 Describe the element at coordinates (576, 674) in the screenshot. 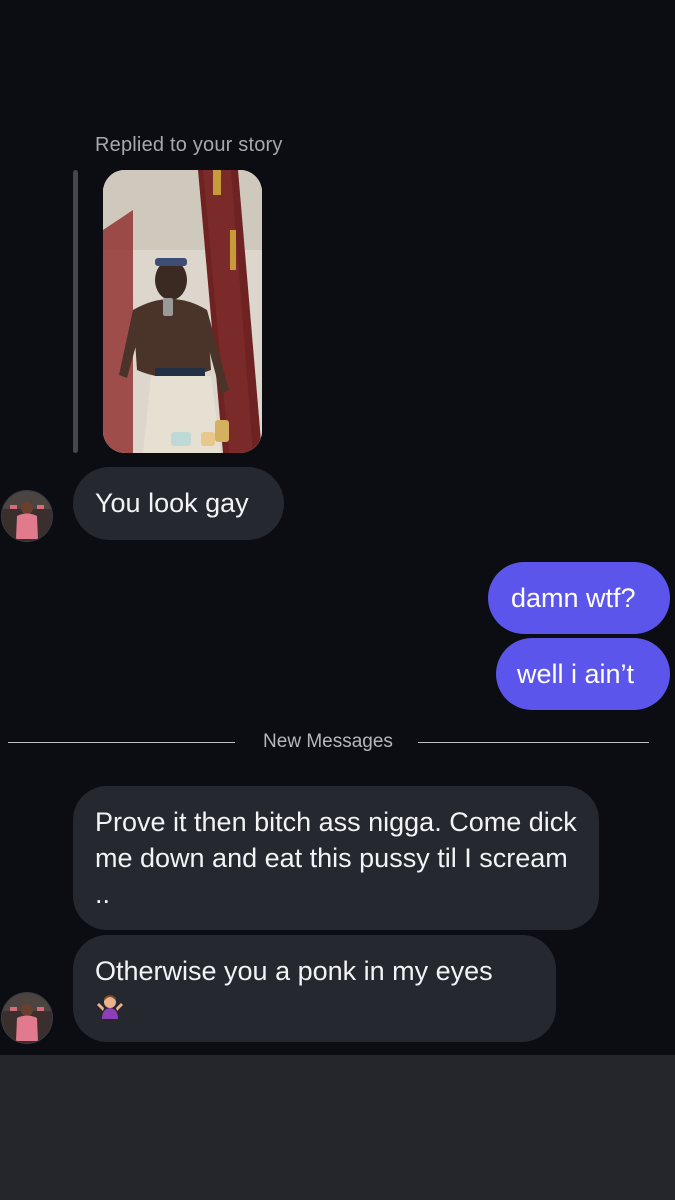

I see `message-text: well i ain’t` at that location.